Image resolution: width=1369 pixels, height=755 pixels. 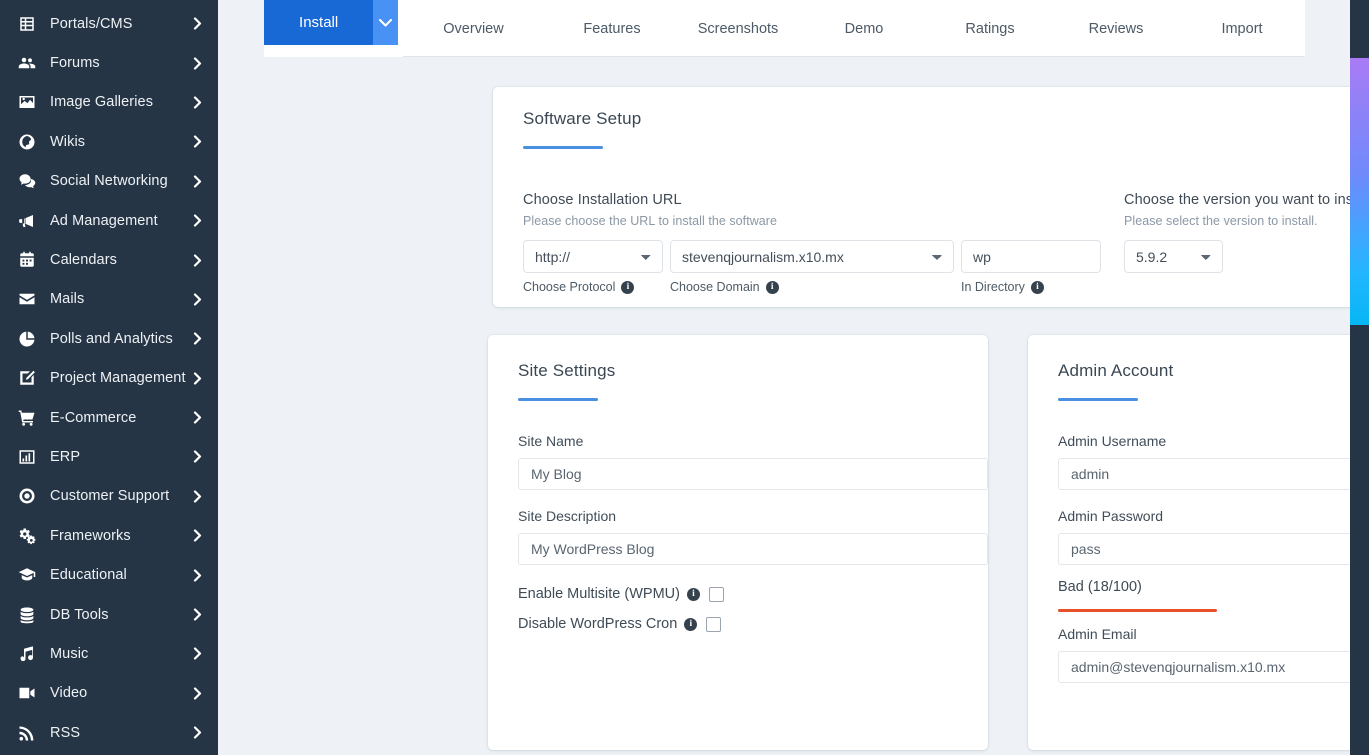 I want to click on sidebar-item-e-commerce: E-Commerce, so click(x=109, y=417).